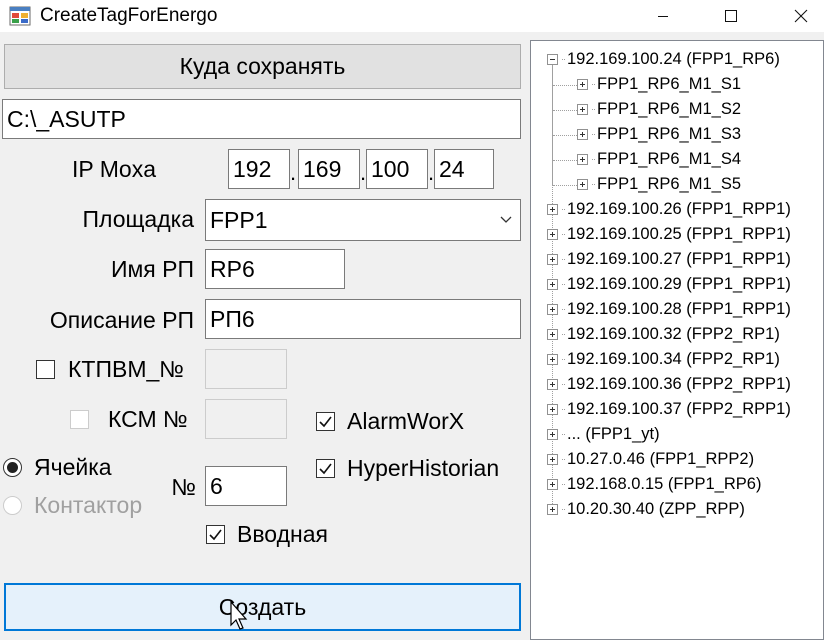 The image size is (824, 640). What do you see at coordinates (88, 505) in the screenshot?
I see `contactor-radio-label: Контактор` at bounding box center [88, 505].